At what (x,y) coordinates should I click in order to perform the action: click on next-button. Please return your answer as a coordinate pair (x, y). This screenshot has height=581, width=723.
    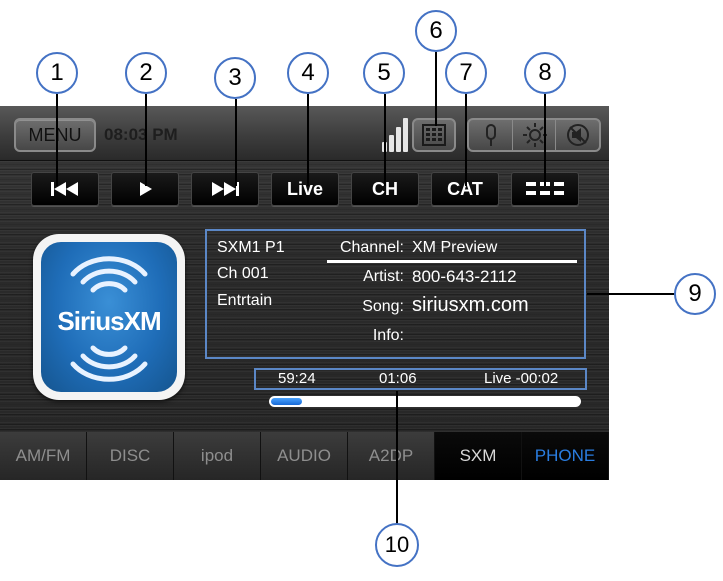
    Looking at the image, I should click on (225, 189).